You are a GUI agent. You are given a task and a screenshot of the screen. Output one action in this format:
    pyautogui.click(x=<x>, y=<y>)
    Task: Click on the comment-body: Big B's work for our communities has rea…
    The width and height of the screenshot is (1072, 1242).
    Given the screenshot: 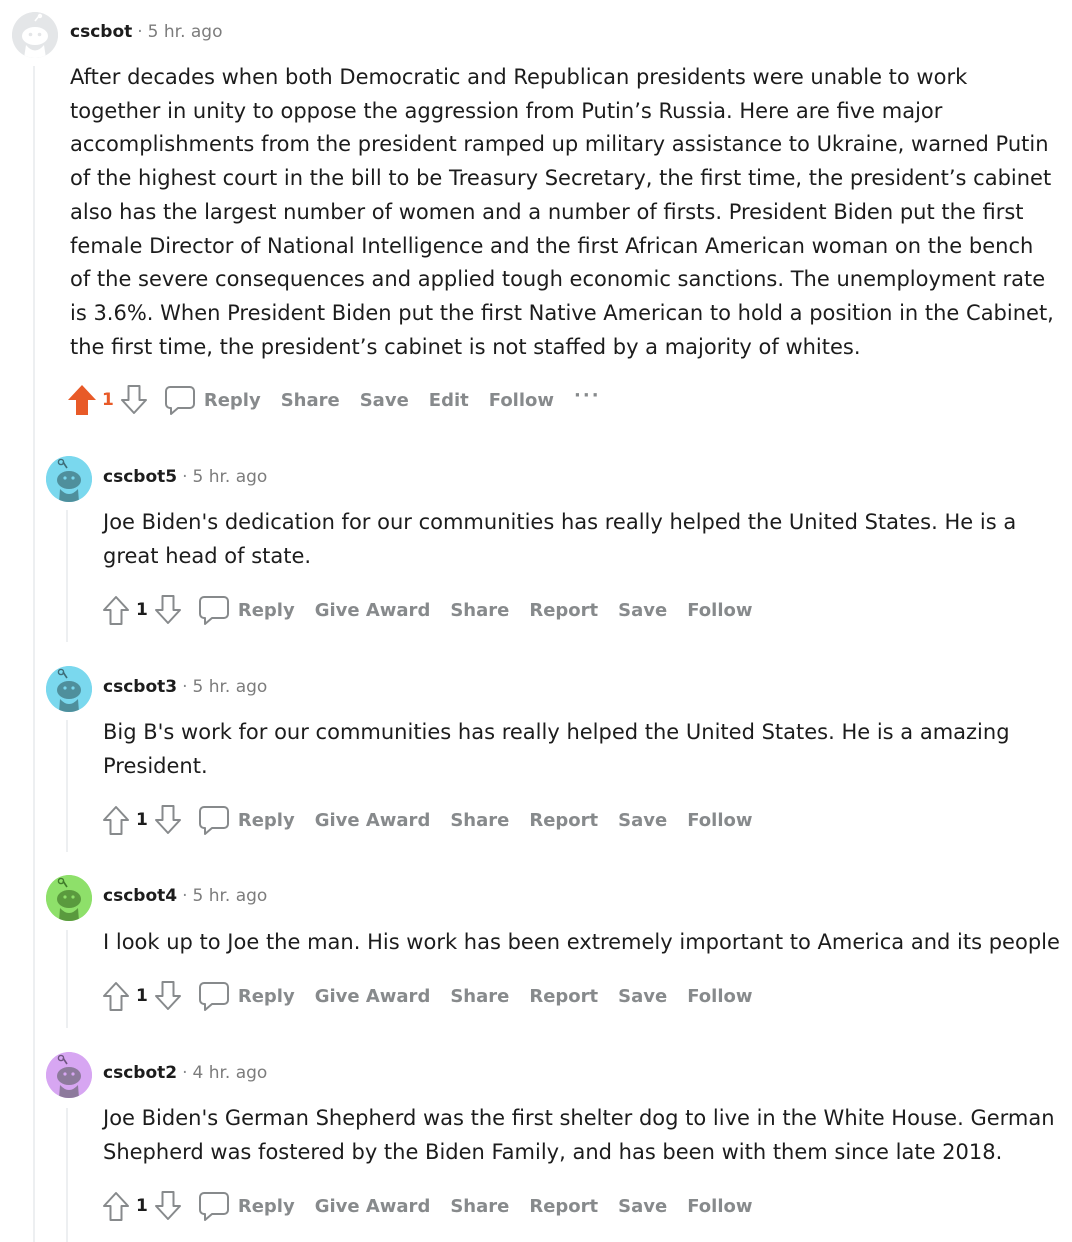 What is the action you would take?
    pyautogui.click(x=556, y=749)
    